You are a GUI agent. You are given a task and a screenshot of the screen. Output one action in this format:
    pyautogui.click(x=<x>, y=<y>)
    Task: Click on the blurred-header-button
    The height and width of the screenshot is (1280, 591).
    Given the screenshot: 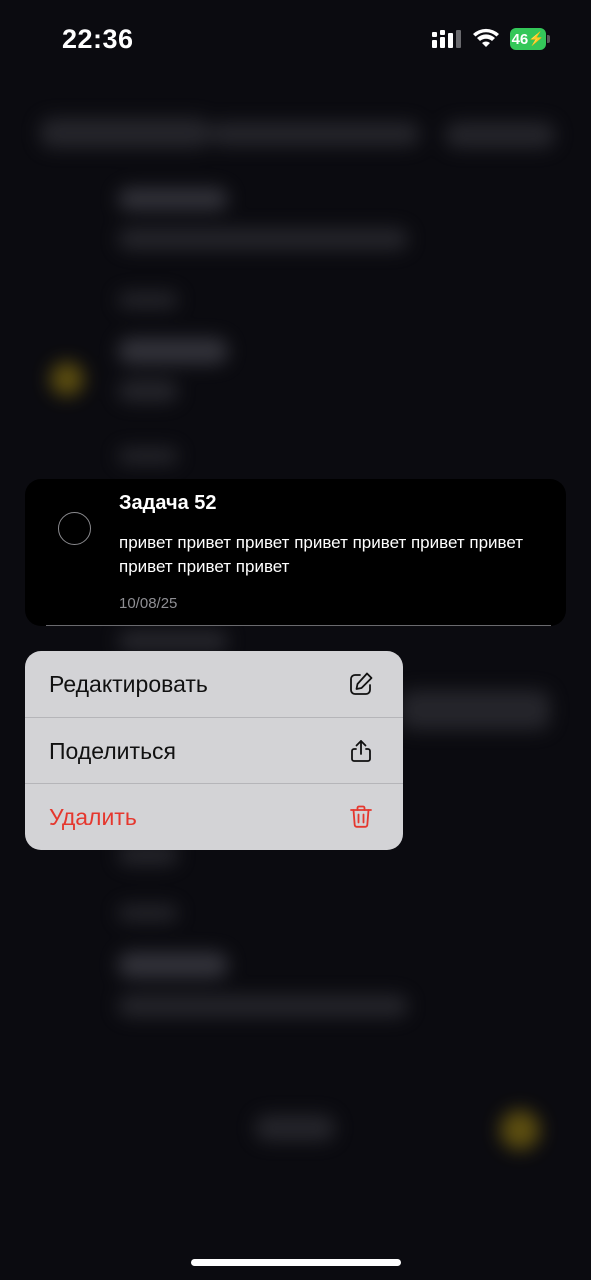 What is the action you would take?
    pyautogui.click(x=500, y=135)
    